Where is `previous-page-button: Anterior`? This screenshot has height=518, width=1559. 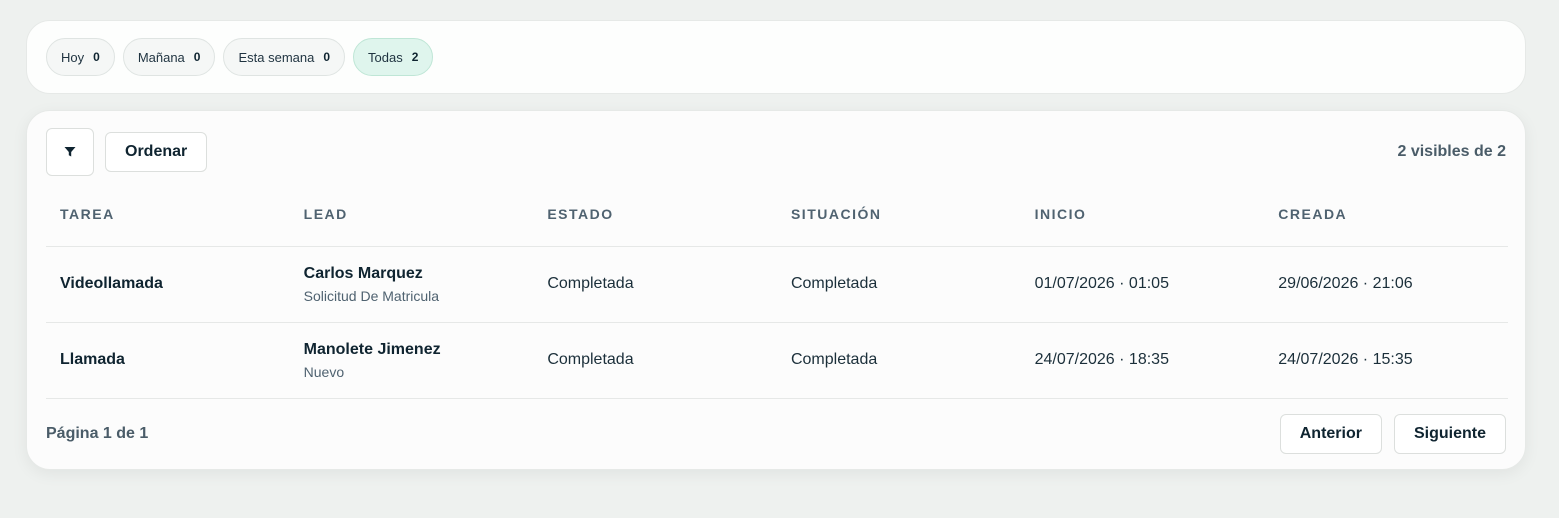 previous-page-button: Anterior is located at coordinates (1330, 434).